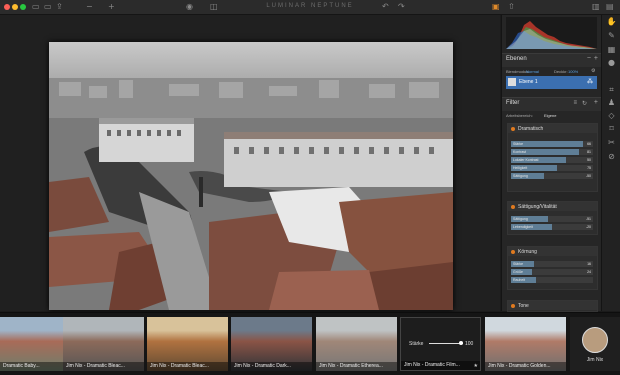  What do you see at coordinates (551, 82) in the screenshot?
I see `layer-row: Ebene 1 ⁂` at bounding box center [551, 82].